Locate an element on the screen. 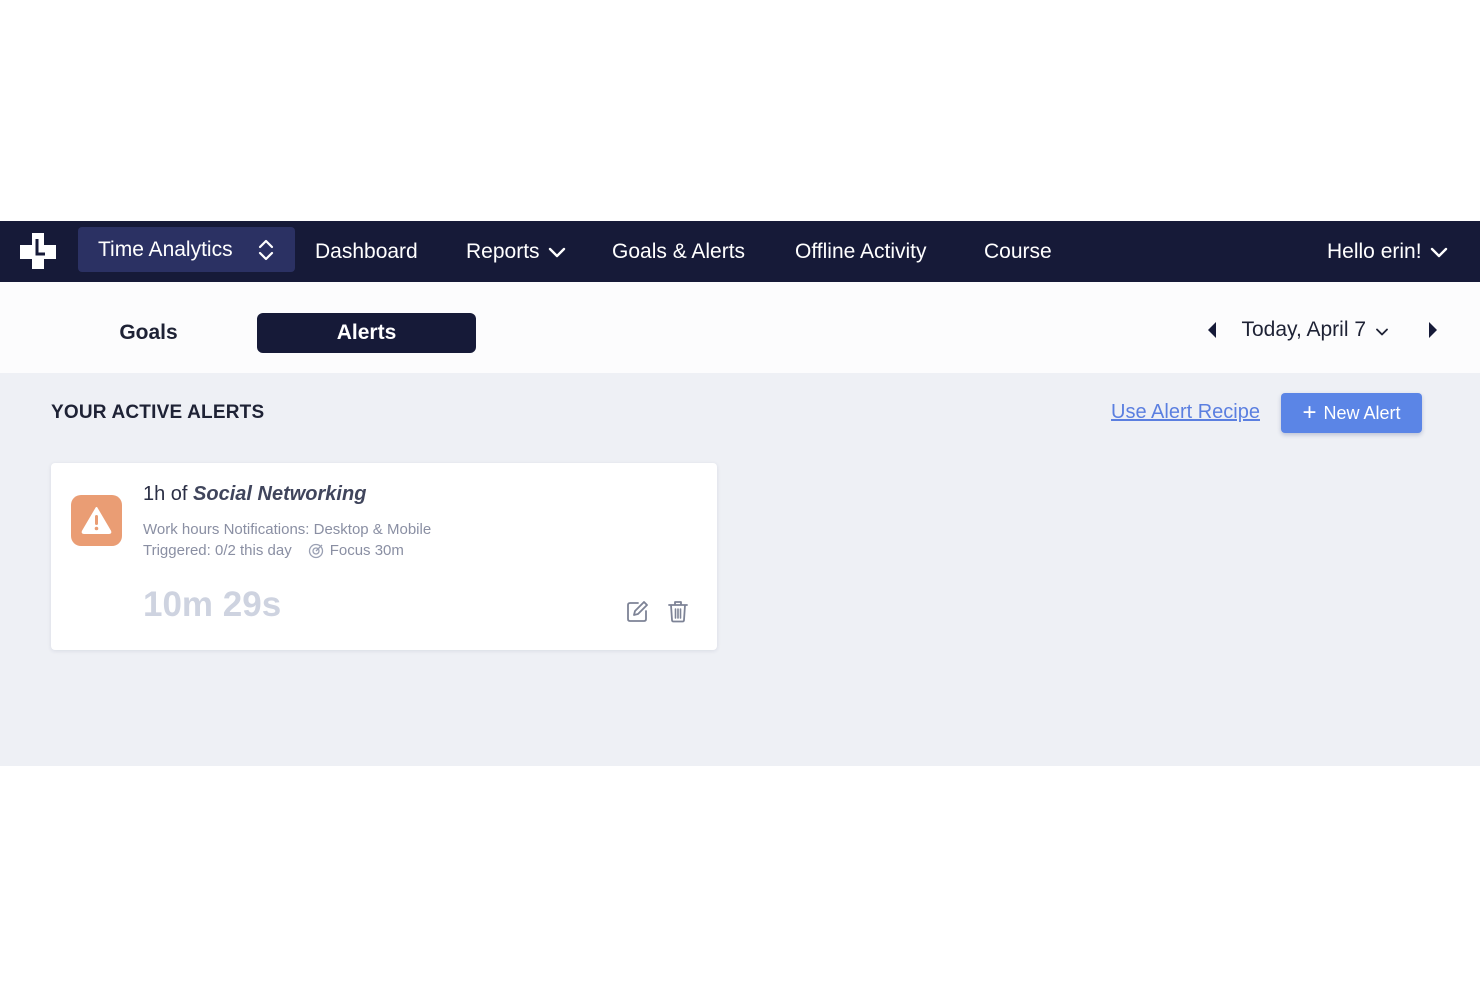 This screenshot has height=987, width=1480. tab-label: Alerts is located at coordinates (366, 332).